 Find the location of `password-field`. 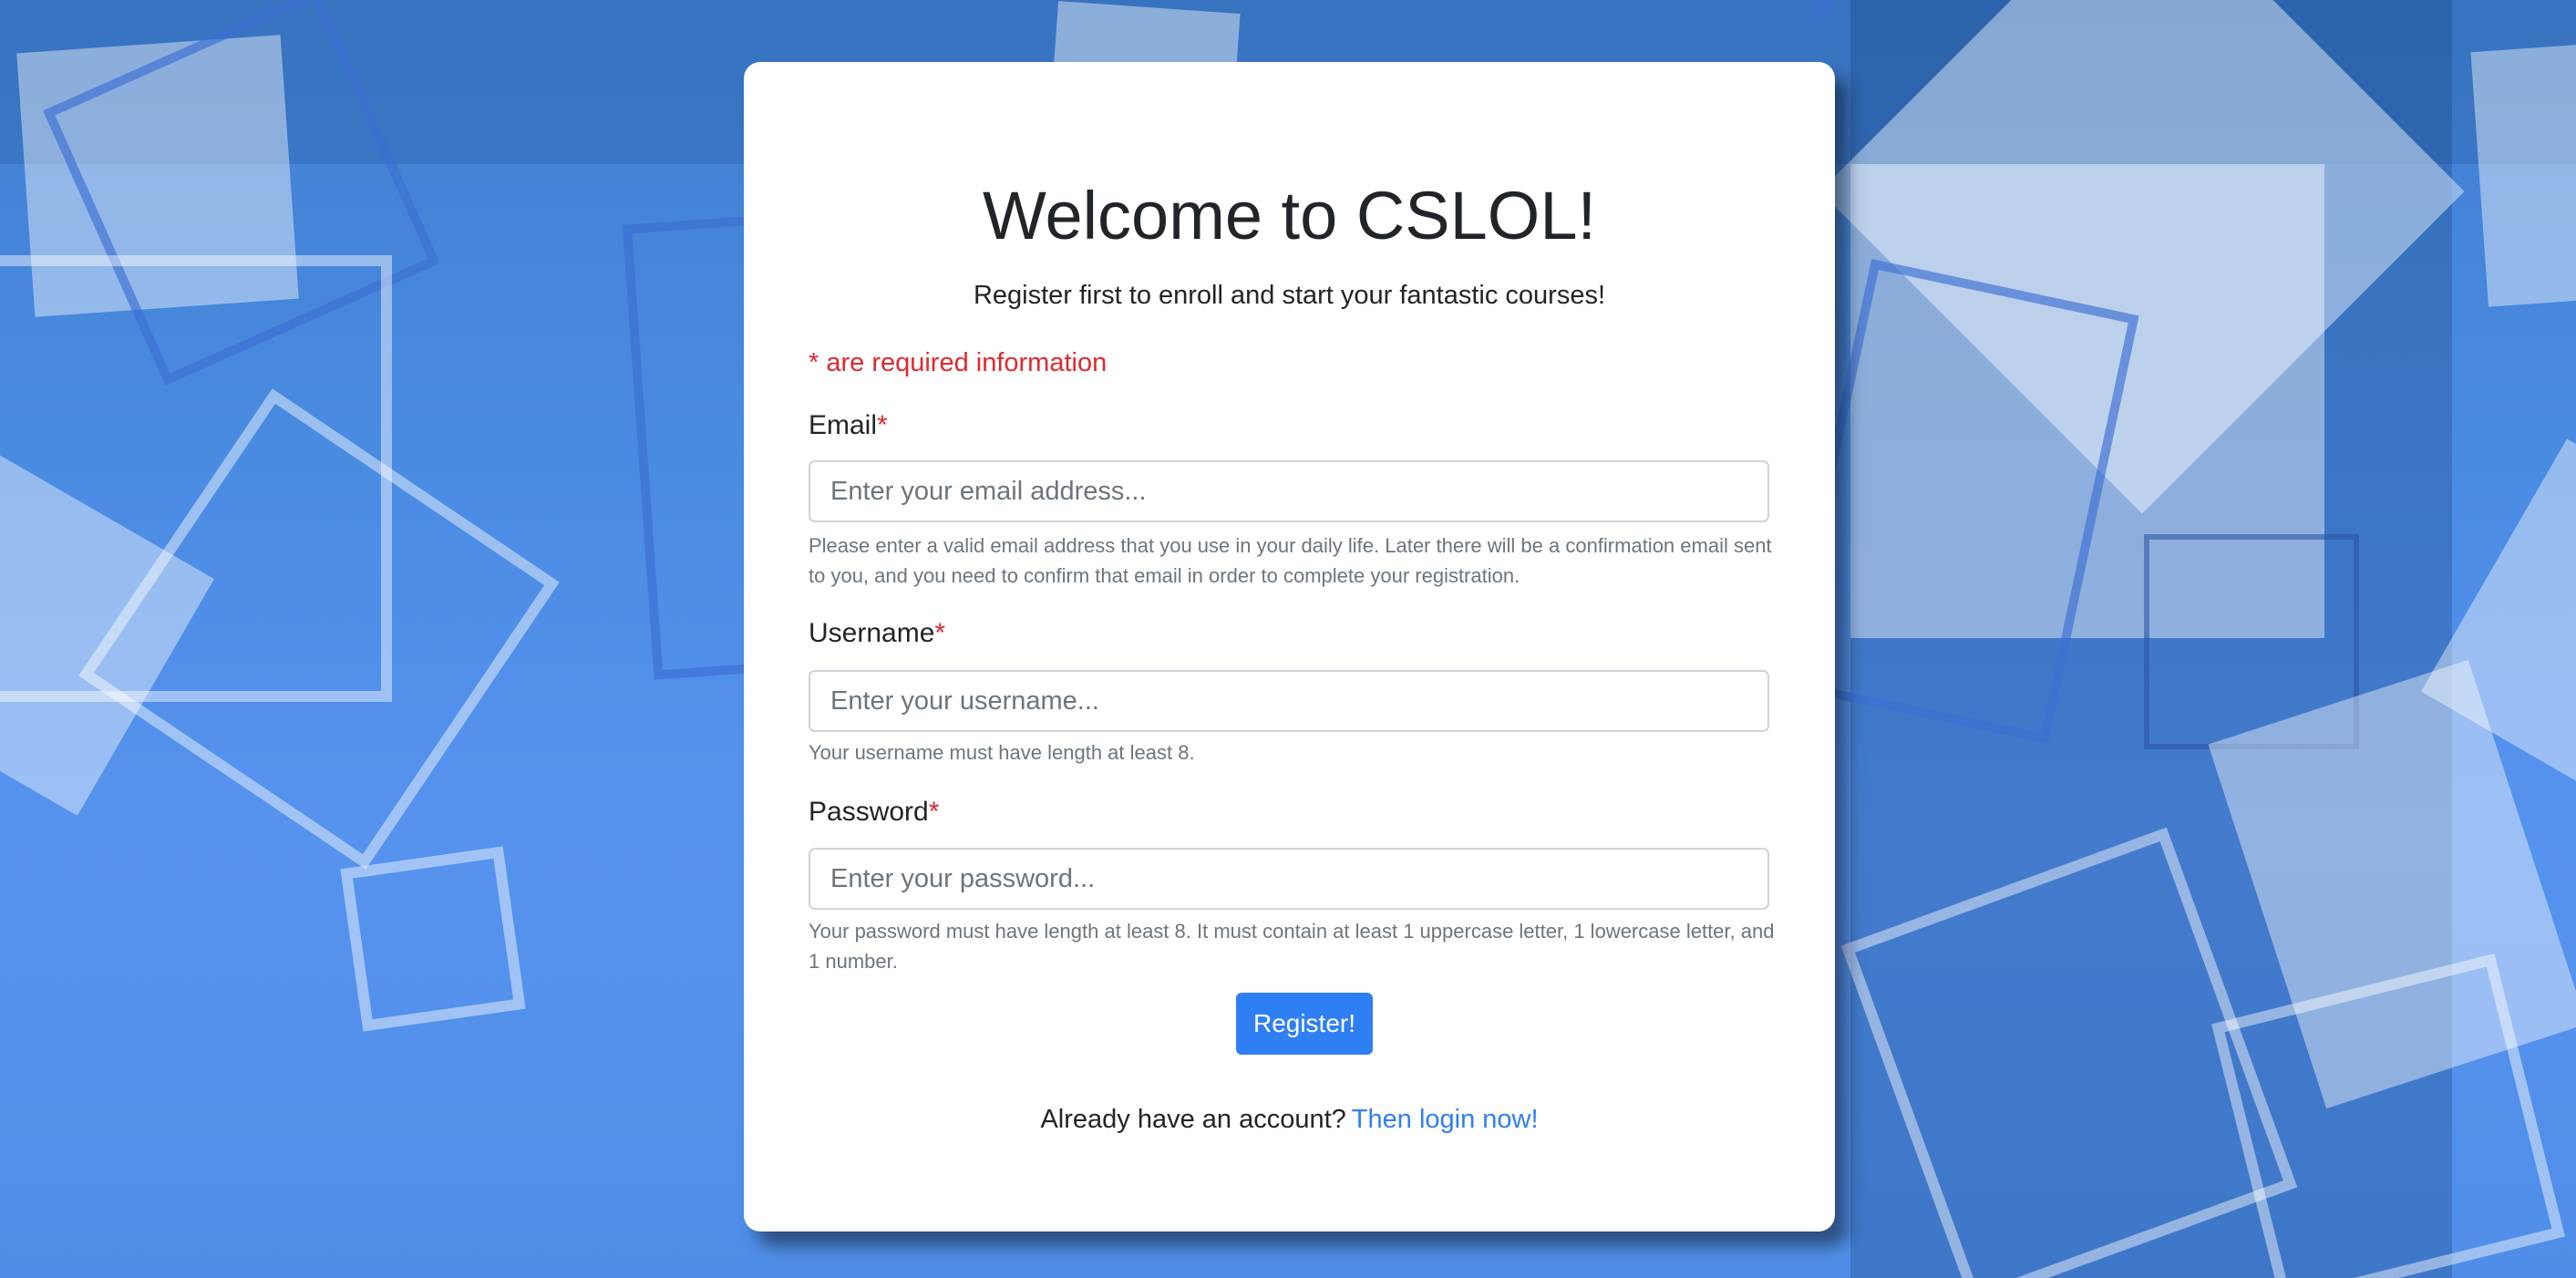

password-field is located at coordinates (1289, 879).